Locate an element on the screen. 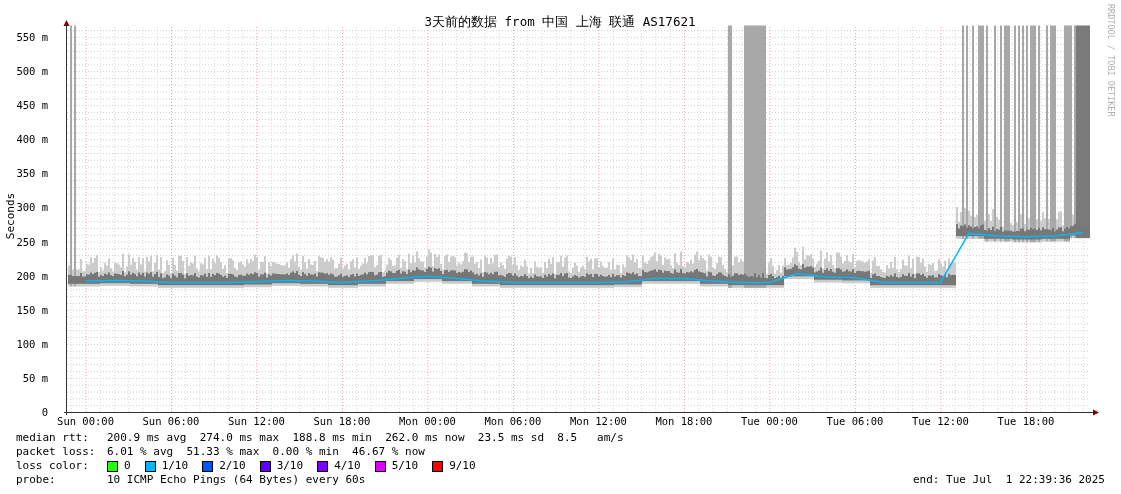 This screenshot has width=1121, height=494. axis-label: Sun 12:00 is located at coordinates (256, 421).